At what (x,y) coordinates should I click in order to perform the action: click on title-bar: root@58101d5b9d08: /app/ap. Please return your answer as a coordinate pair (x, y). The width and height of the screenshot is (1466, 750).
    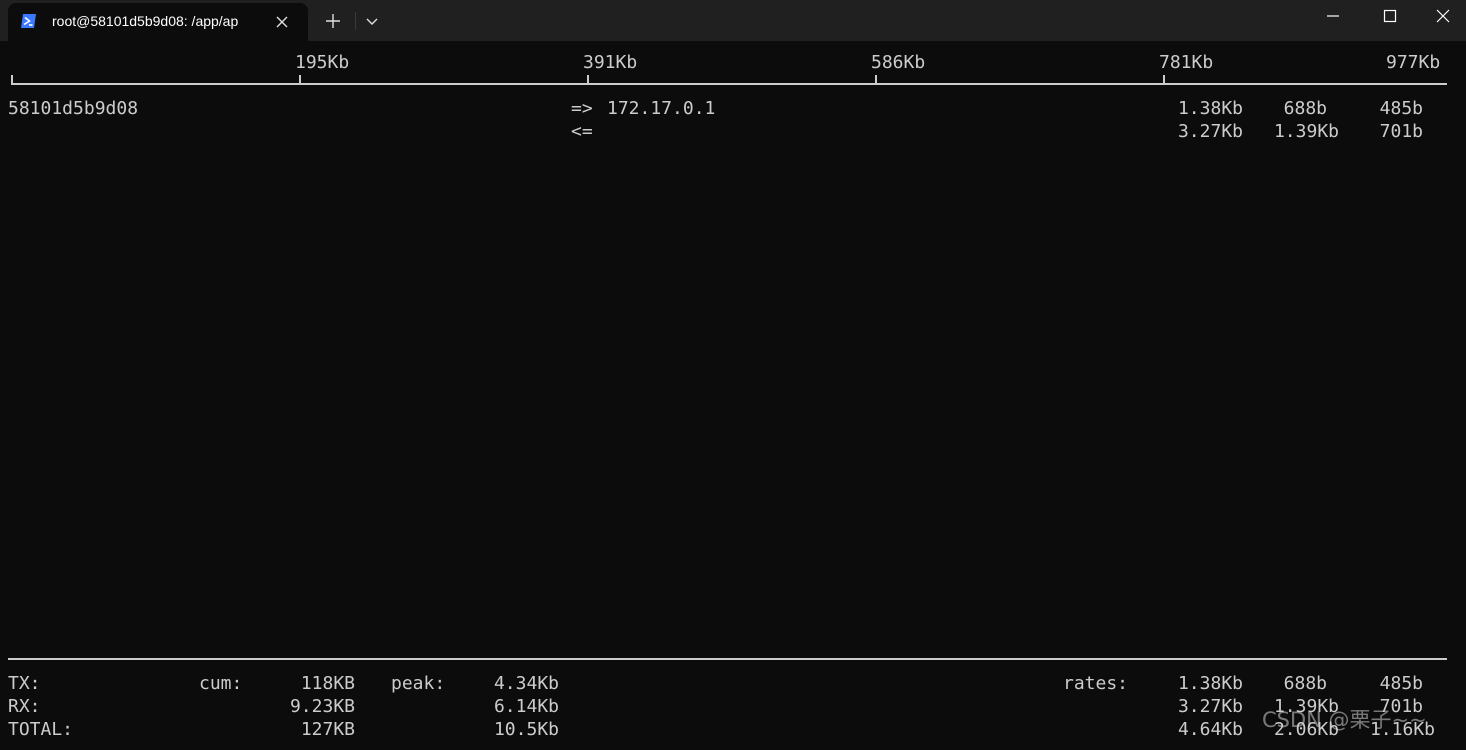
    Looking at the image, I should click on (733, 20).